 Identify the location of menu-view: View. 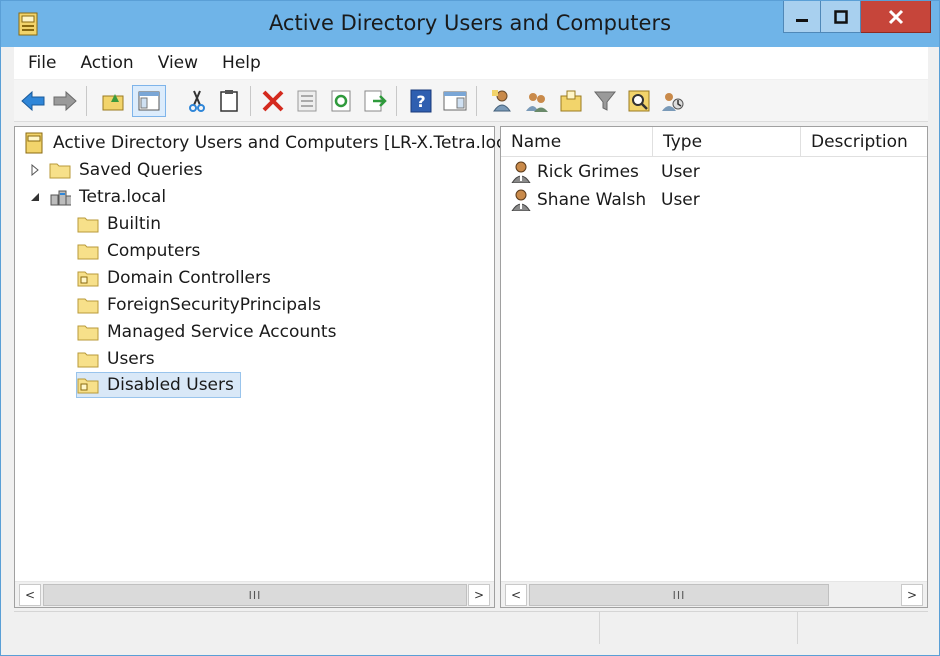
(178, 63).